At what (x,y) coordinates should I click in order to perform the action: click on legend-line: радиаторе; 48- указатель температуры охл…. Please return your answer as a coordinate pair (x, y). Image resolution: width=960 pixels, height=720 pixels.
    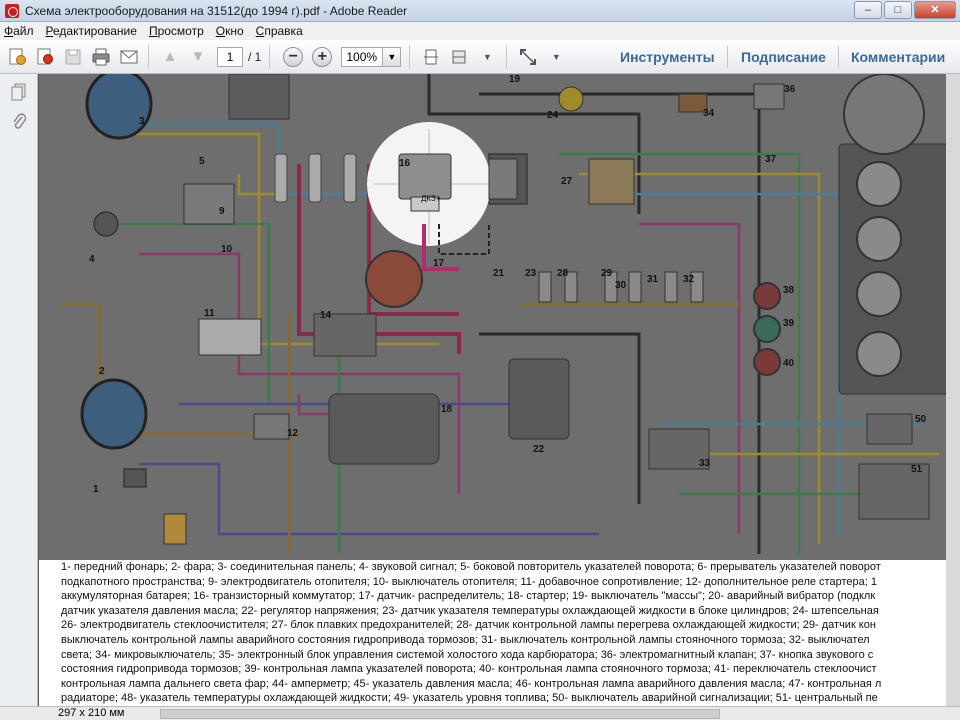
    Looking at the image, I should click on (469, 698).